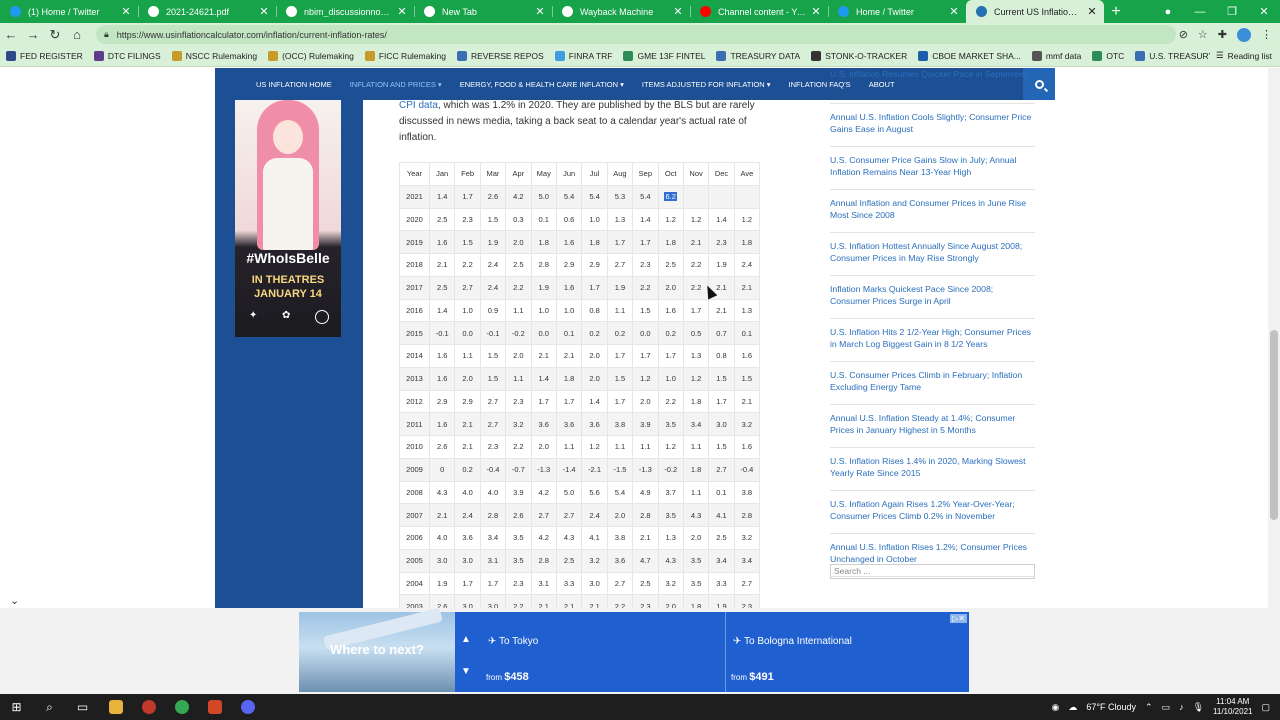 The height and width of the screenshot is (720, 1280). What do you see at coordinates (897, 11) in the screenshot?
I see `browser-tab: Home / Twitter ✕` at bounding box center [897, 11].